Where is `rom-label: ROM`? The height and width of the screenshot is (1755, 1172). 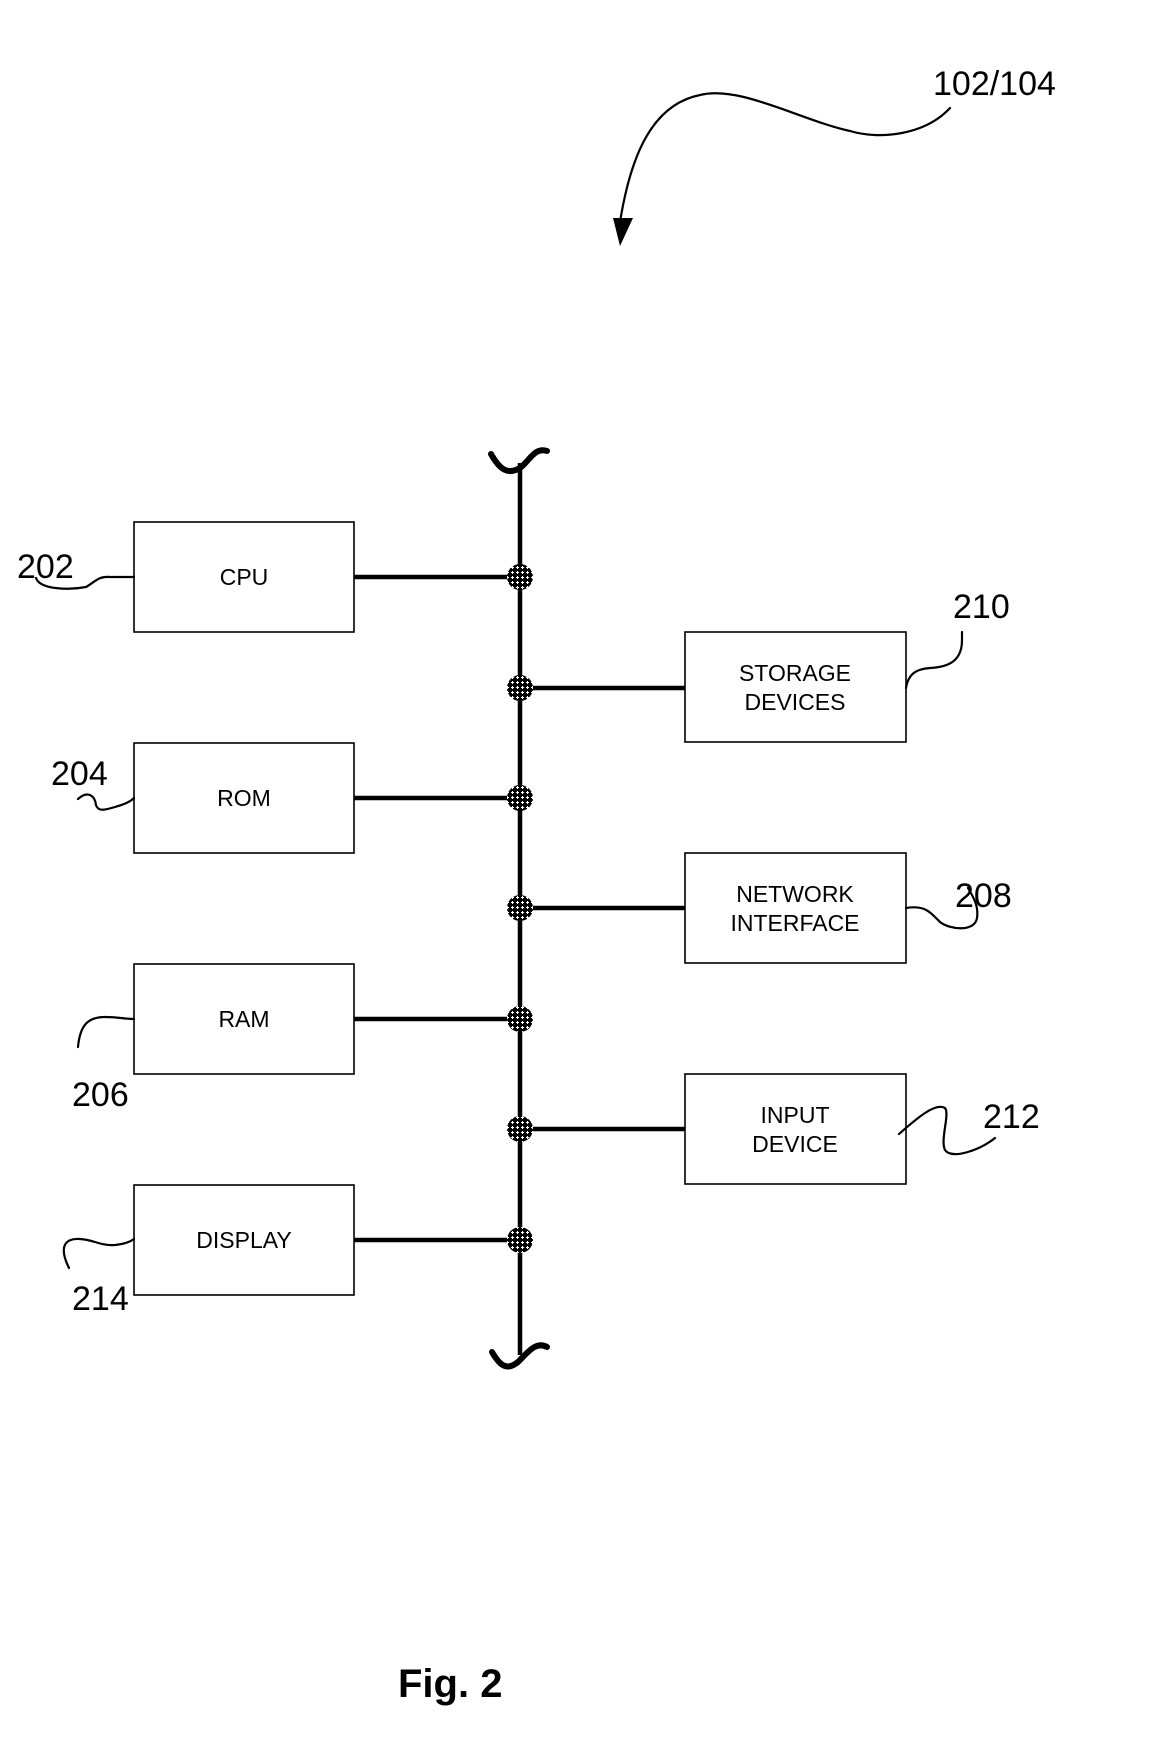 rom-label: ROM is located at coordinates (244, 798).